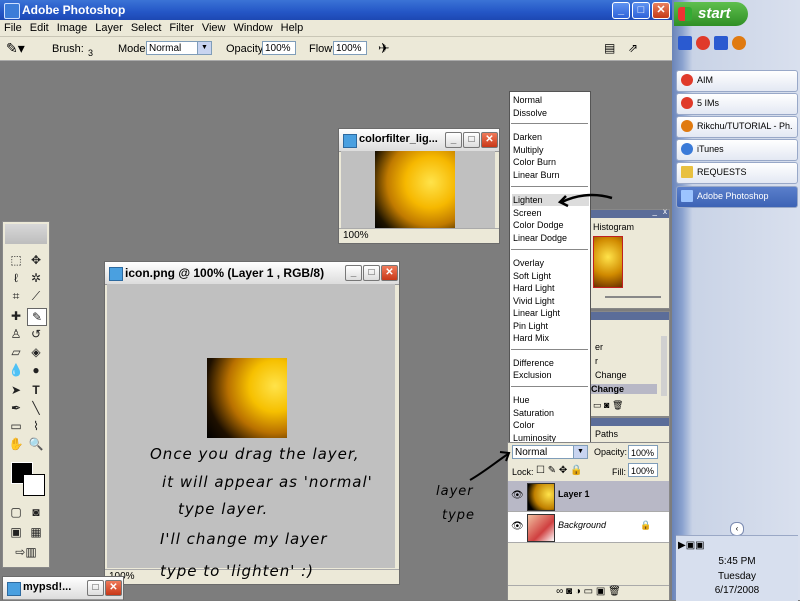 This screenshot has width=800, height=601. I want to click on start-button: start, so click(711, 14).